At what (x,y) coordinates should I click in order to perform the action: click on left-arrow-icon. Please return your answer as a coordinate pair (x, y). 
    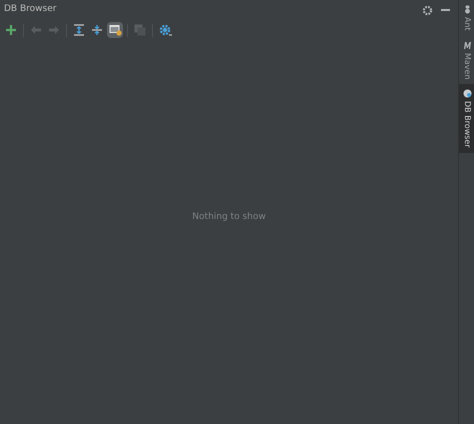
    Looking at the image, I should click on (36, 30).